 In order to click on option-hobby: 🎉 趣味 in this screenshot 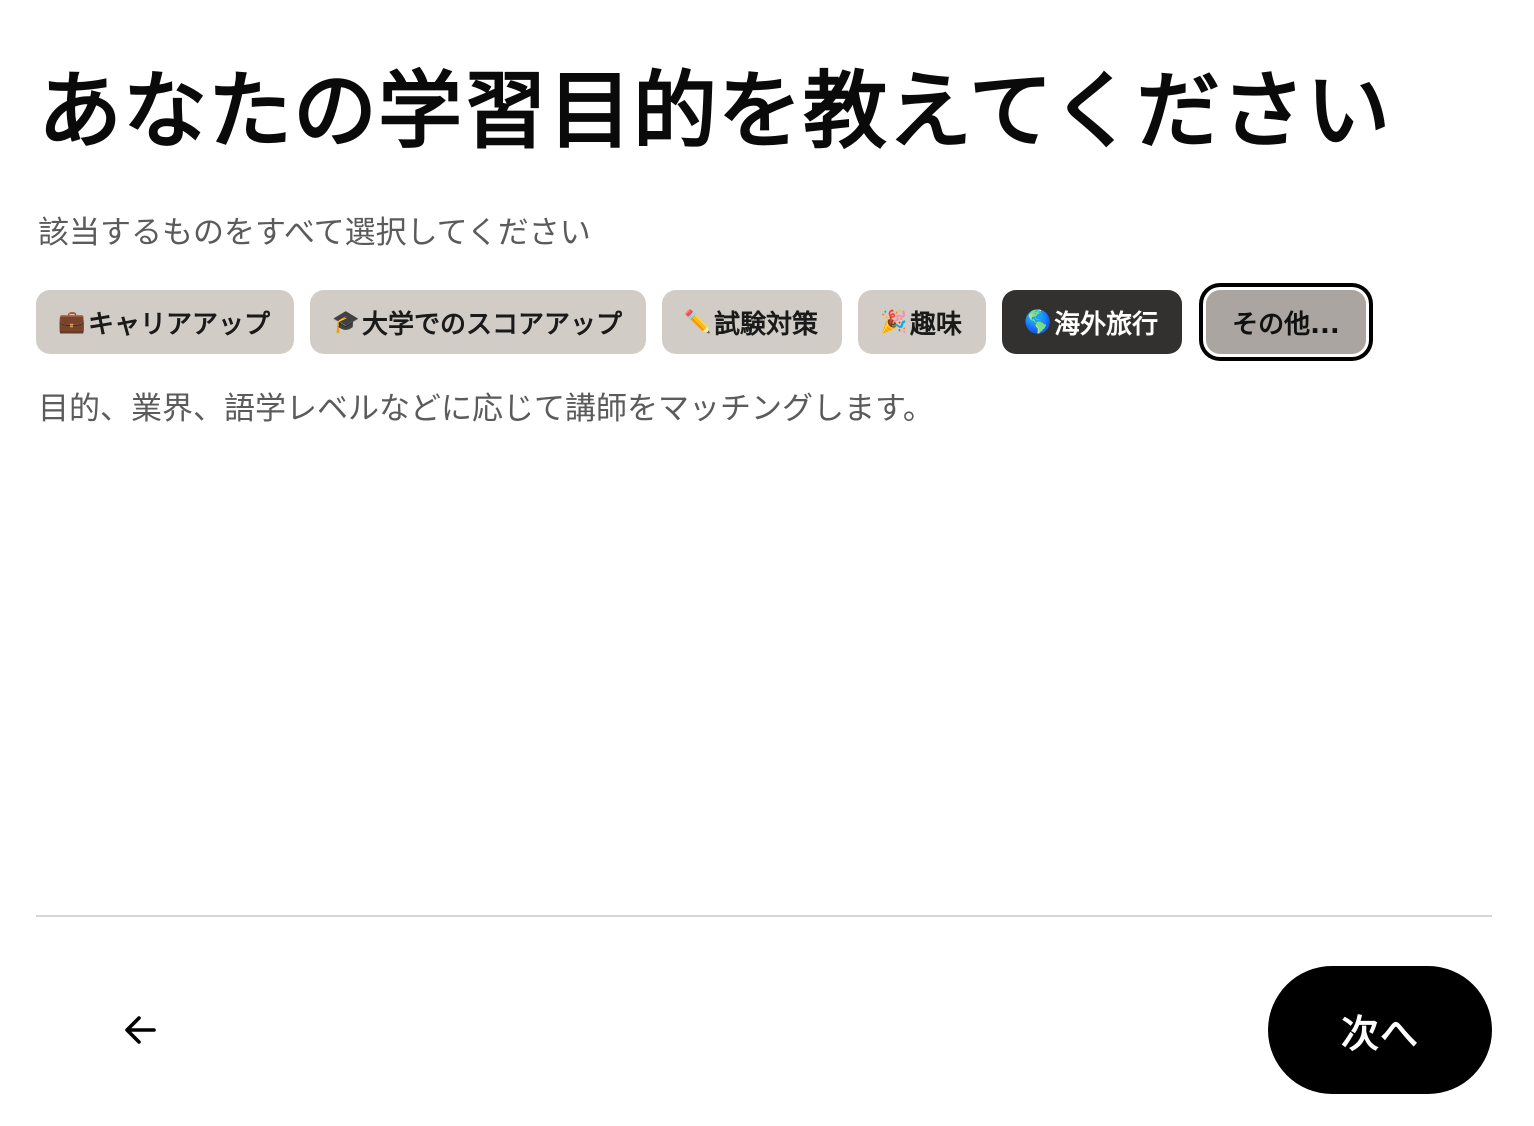, I will do `click(922, 322)`.